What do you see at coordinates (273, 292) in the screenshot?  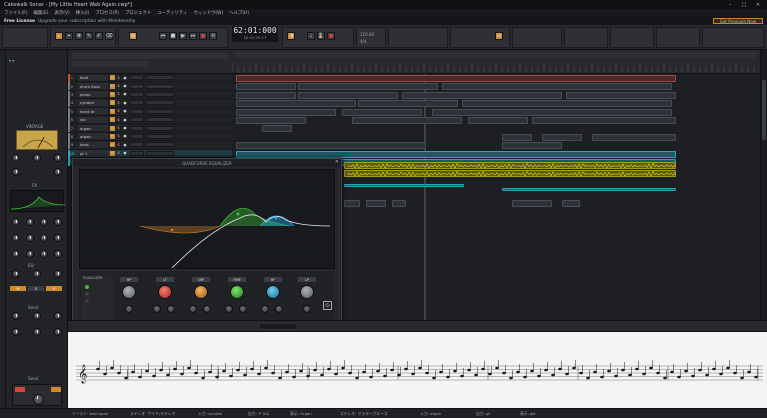 I see `band-hf-knob` at bounding box center [273, 292].